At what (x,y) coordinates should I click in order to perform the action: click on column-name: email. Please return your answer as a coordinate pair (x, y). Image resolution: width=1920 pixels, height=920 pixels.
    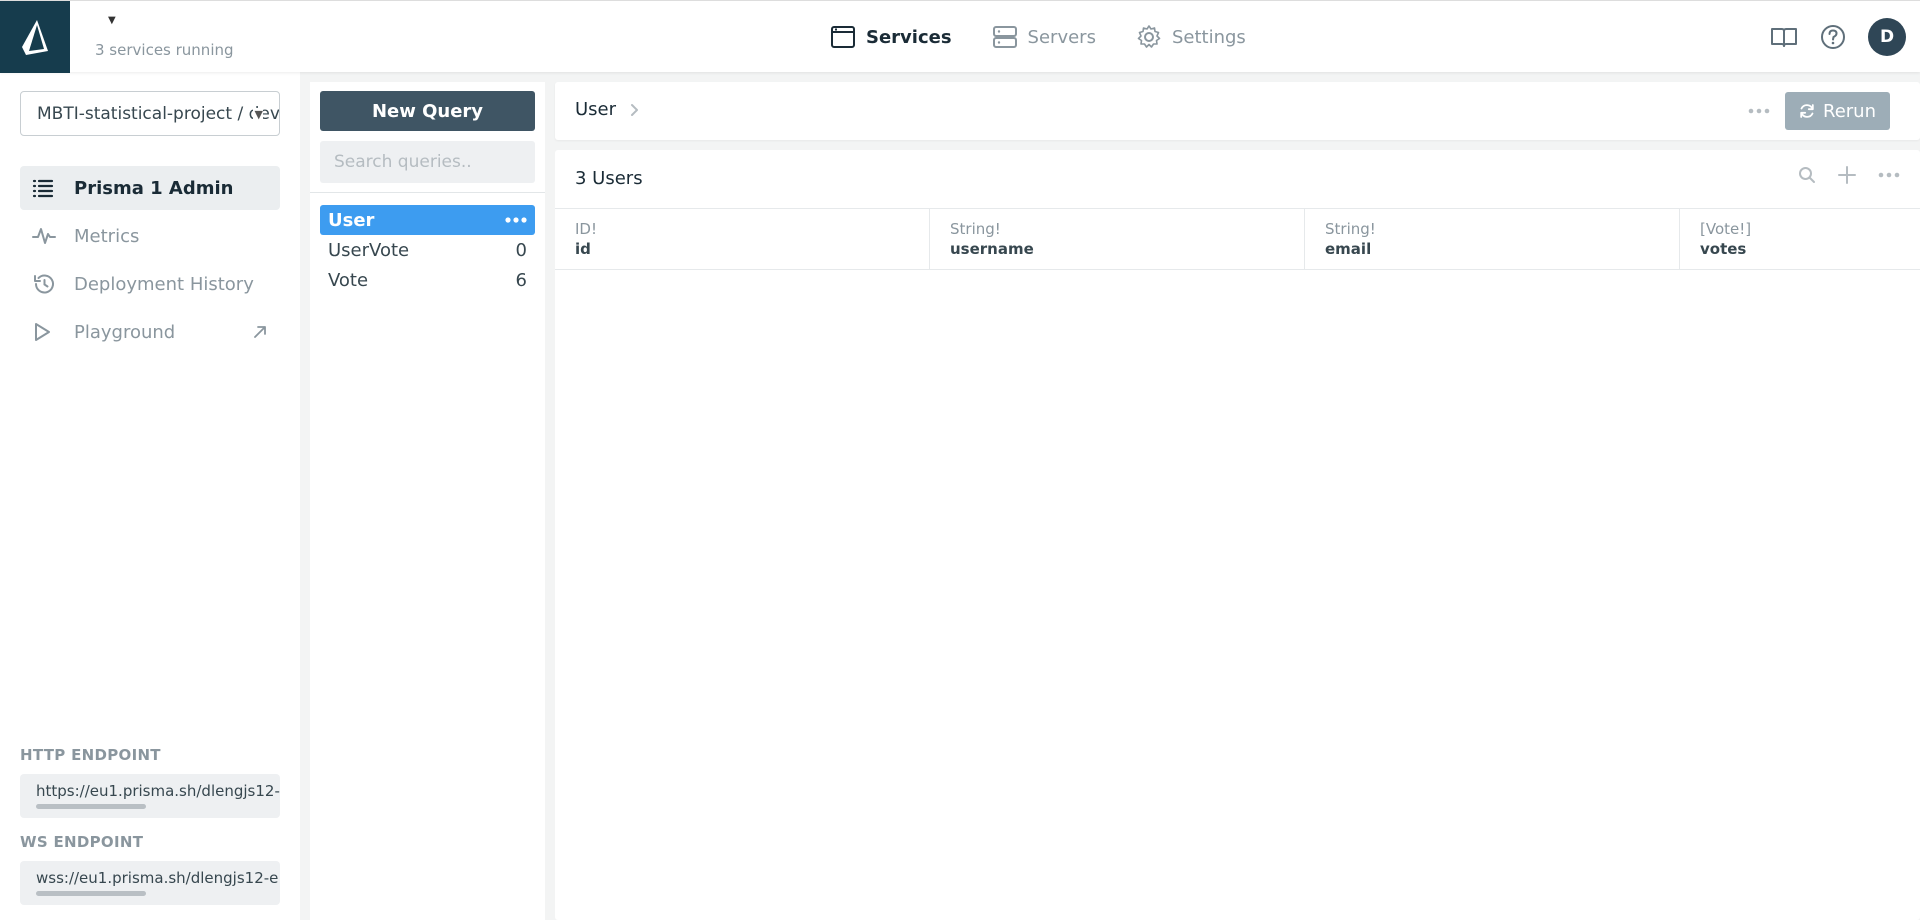
    Looking at the image, I should click on (1348, 249).